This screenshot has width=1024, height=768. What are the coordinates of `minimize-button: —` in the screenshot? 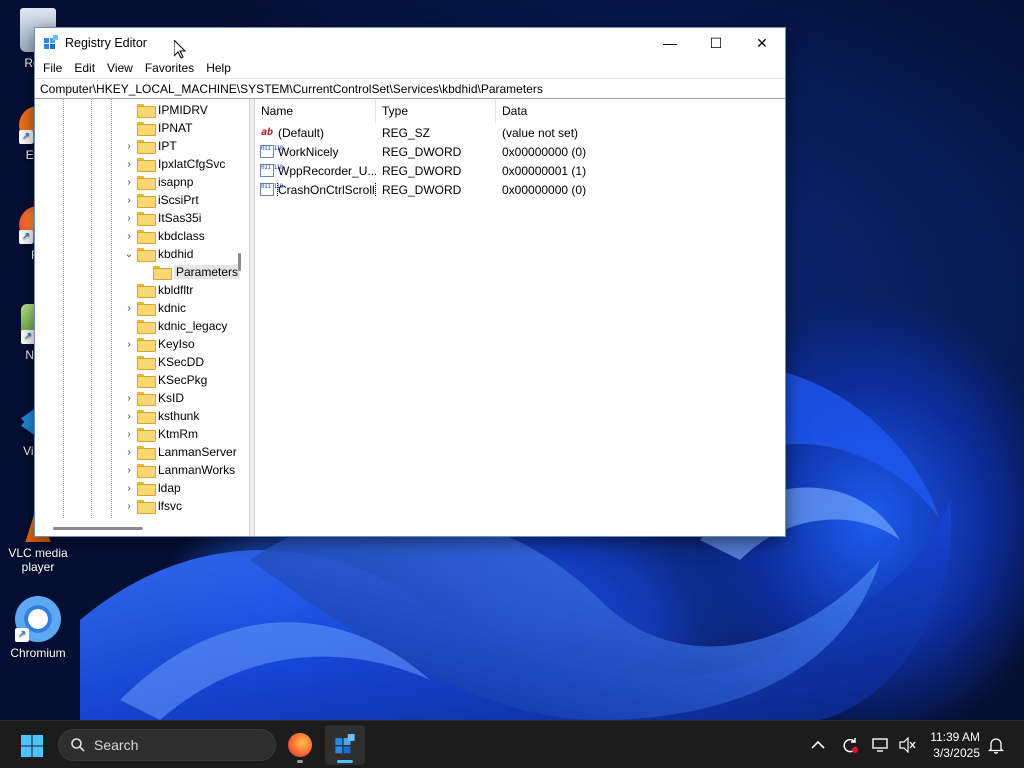 It's located at (670, 43).